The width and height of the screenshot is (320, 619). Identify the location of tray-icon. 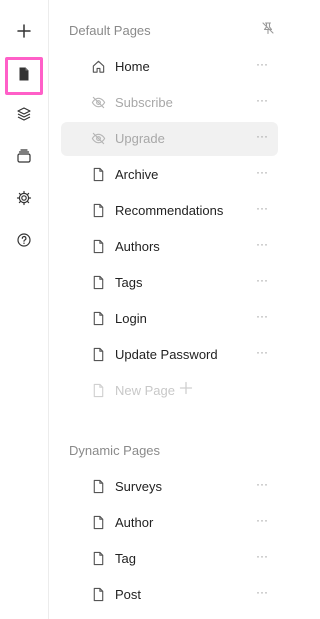
(24, 158).